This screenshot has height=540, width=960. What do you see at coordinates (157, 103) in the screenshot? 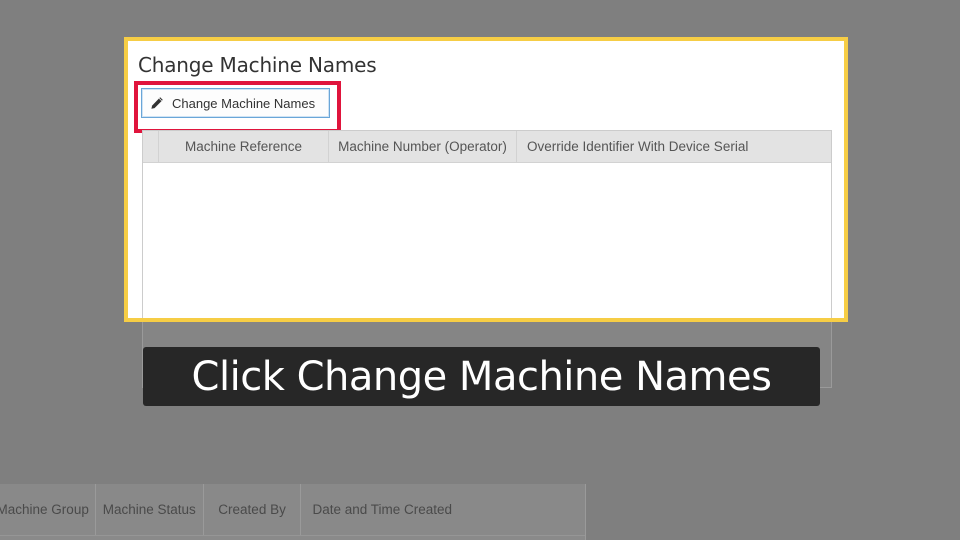
I see `pencil-icon` at bounding box center [157, 103].